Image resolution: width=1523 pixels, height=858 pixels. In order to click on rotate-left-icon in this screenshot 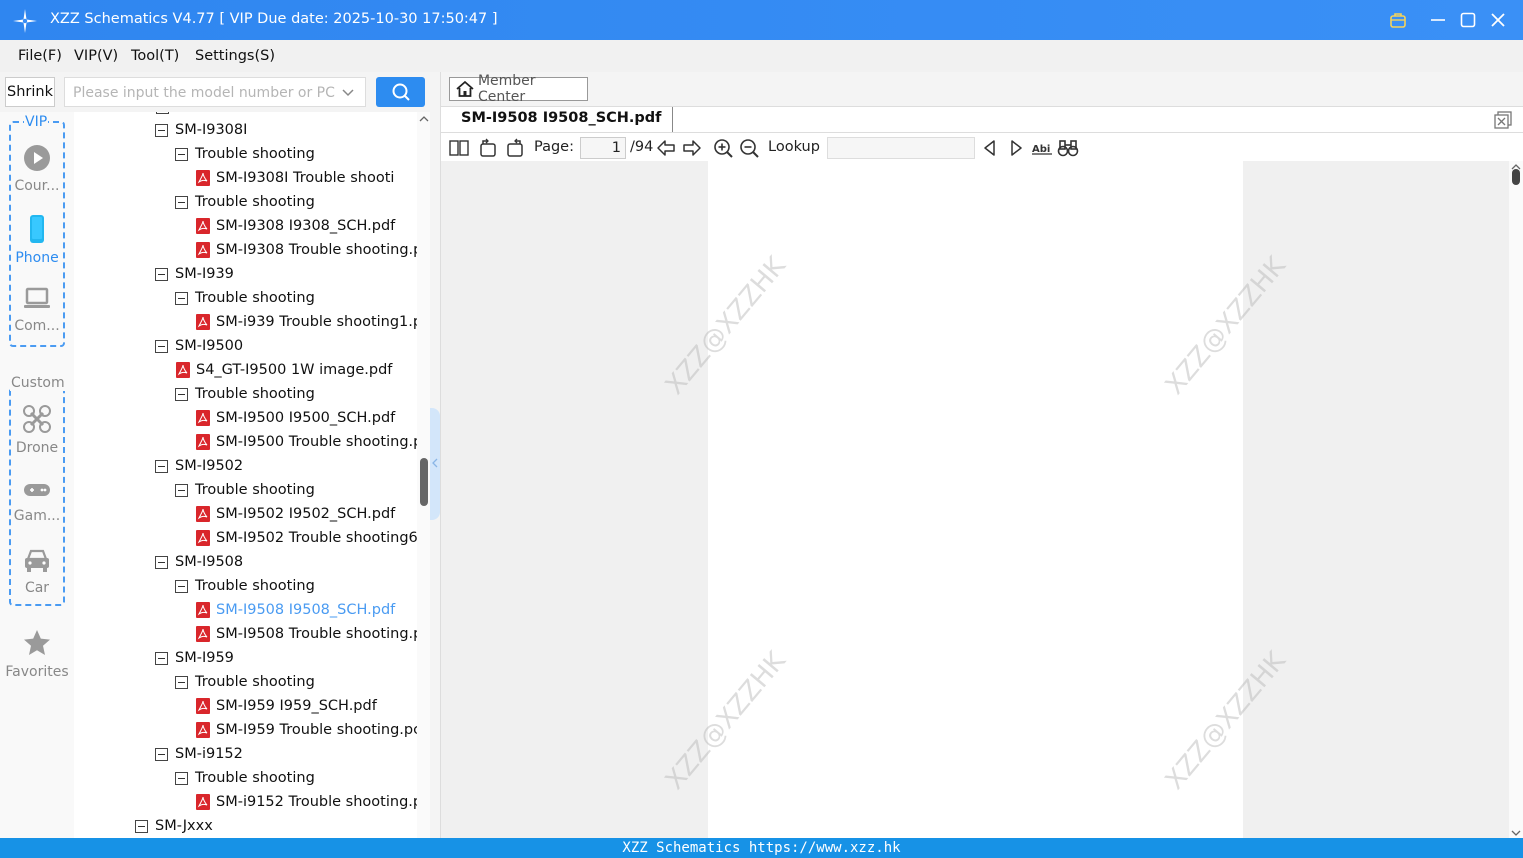, I will do `click(488, 148)`.